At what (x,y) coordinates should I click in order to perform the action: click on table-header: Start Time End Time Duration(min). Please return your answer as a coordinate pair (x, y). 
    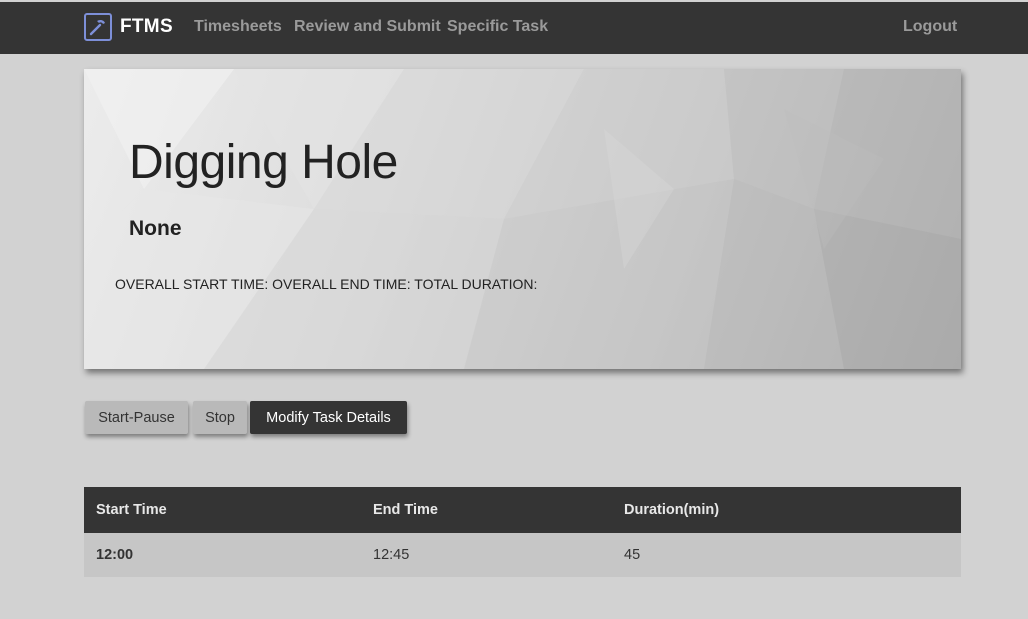
    Looking at the image, I should click on (522, 510).